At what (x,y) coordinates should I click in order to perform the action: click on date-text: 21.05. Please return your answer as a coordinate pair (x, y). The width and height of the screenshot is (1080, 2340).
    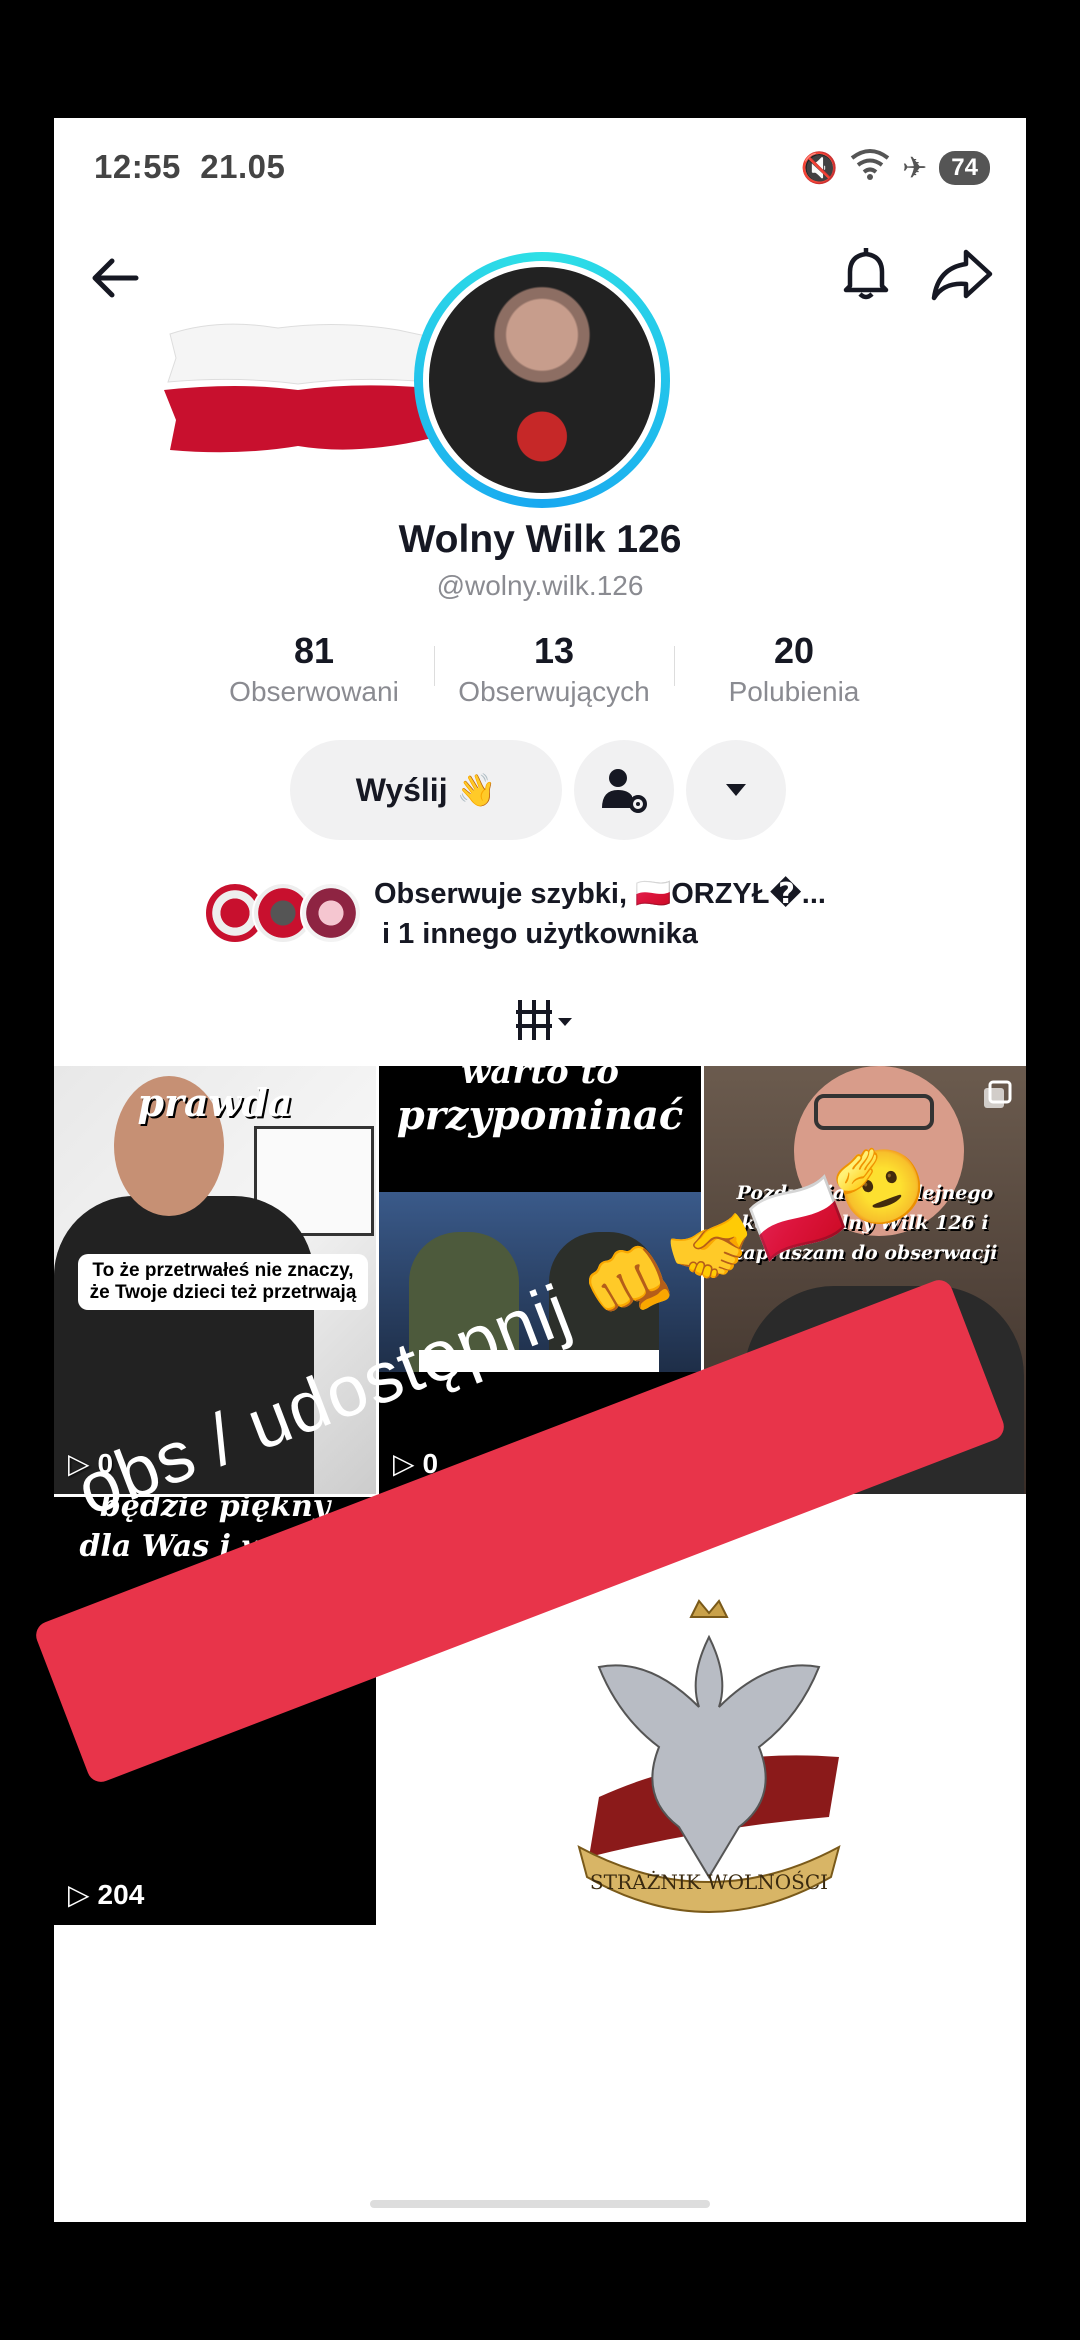
    Looking at the image, I should click on (243, 166).